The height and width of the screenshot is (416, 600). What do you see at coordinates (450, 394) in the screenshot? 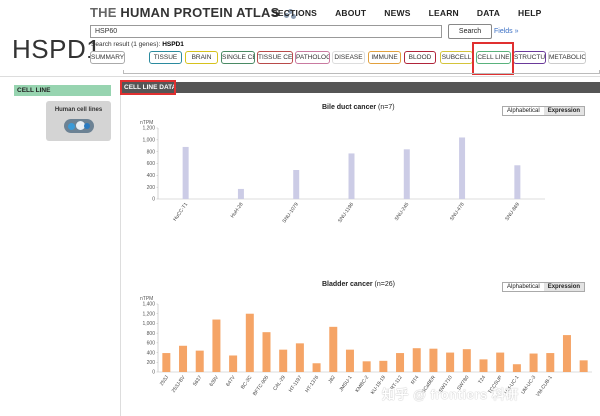
I see `watermark: 知乎 @ frontiers 科研` at bounding box center [450, 394].